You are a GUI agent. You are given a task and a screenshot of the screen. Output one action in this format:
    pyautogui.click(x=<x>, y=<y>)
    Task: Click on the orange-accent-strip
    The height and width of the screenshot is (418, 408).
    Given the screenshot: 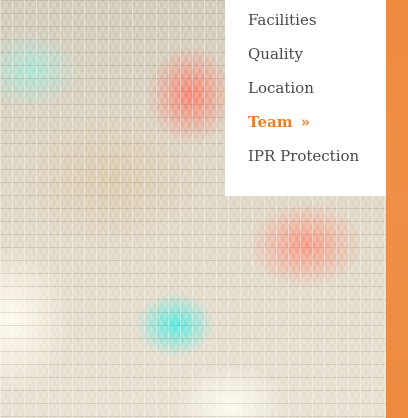 What is the action you would take?
    pyautogui.click(x=397, y=209)
    